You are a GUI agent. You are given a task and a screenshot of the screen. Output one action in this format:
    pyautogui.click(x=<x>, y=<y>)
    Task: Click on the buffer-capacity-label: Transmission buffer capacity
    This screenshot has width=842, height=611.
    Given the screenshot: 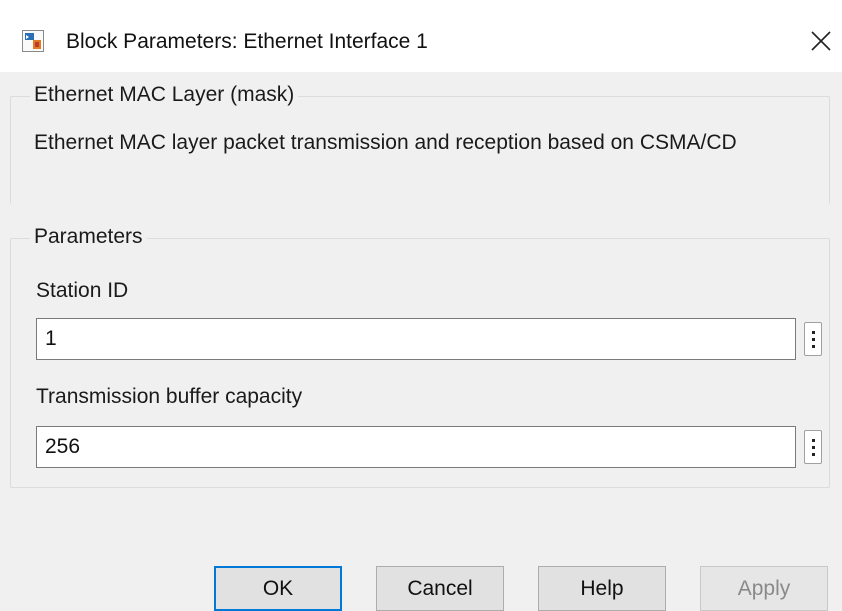 What is the action you would take?
    pyautogui.click(x=169, y=396)
    